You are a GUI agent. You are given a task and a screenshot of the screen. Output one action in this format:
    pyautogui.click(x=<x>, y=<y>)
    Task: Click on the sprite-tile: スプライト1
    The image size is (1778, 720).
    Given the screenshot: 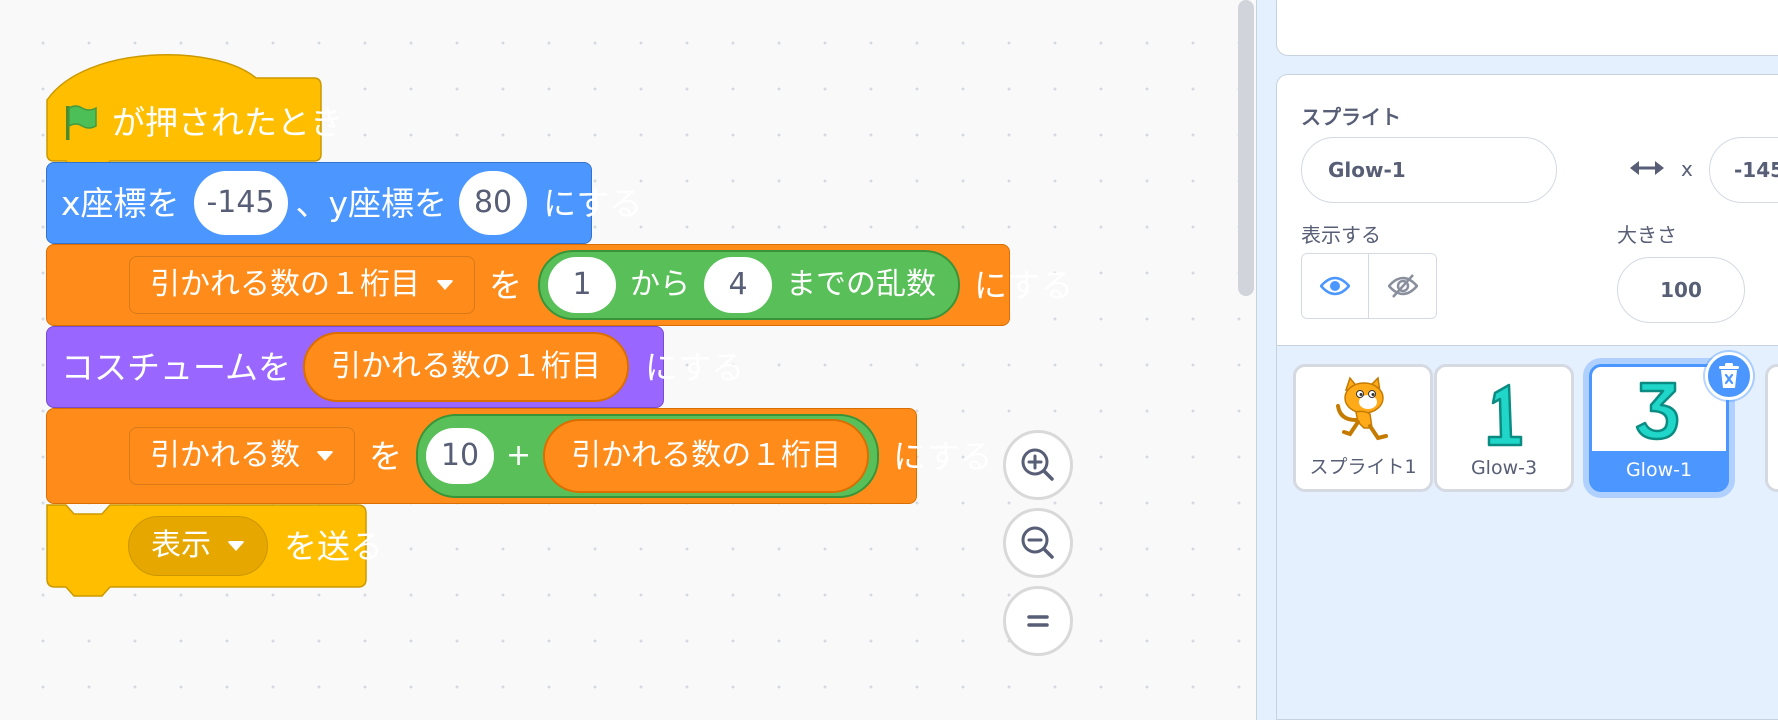 What is the action you would take?
    pyautogui.click(x=1363, y=428)
    